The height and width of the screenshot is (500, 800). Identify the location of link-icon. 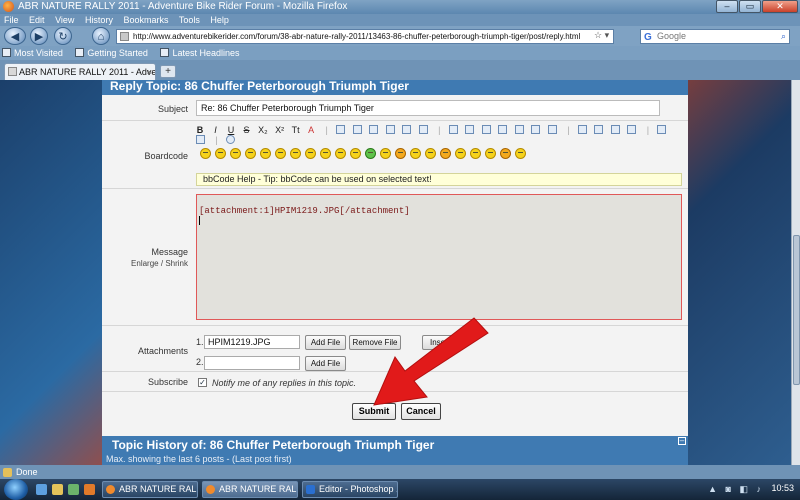
(536, 129).